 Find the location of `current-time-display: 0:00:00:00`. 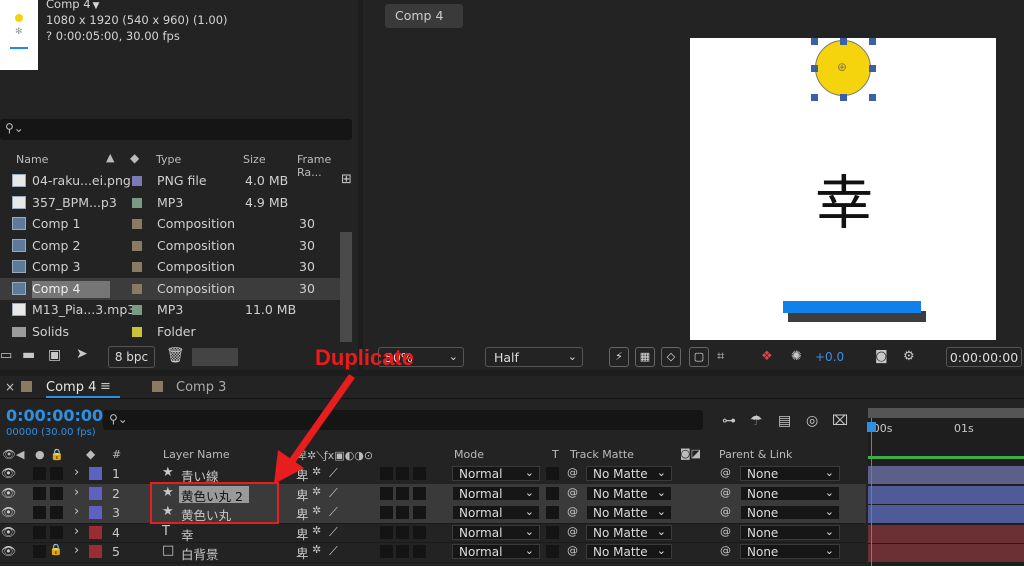

current-time-display: 0:00:00:00 is located at coordinates (984, 357).